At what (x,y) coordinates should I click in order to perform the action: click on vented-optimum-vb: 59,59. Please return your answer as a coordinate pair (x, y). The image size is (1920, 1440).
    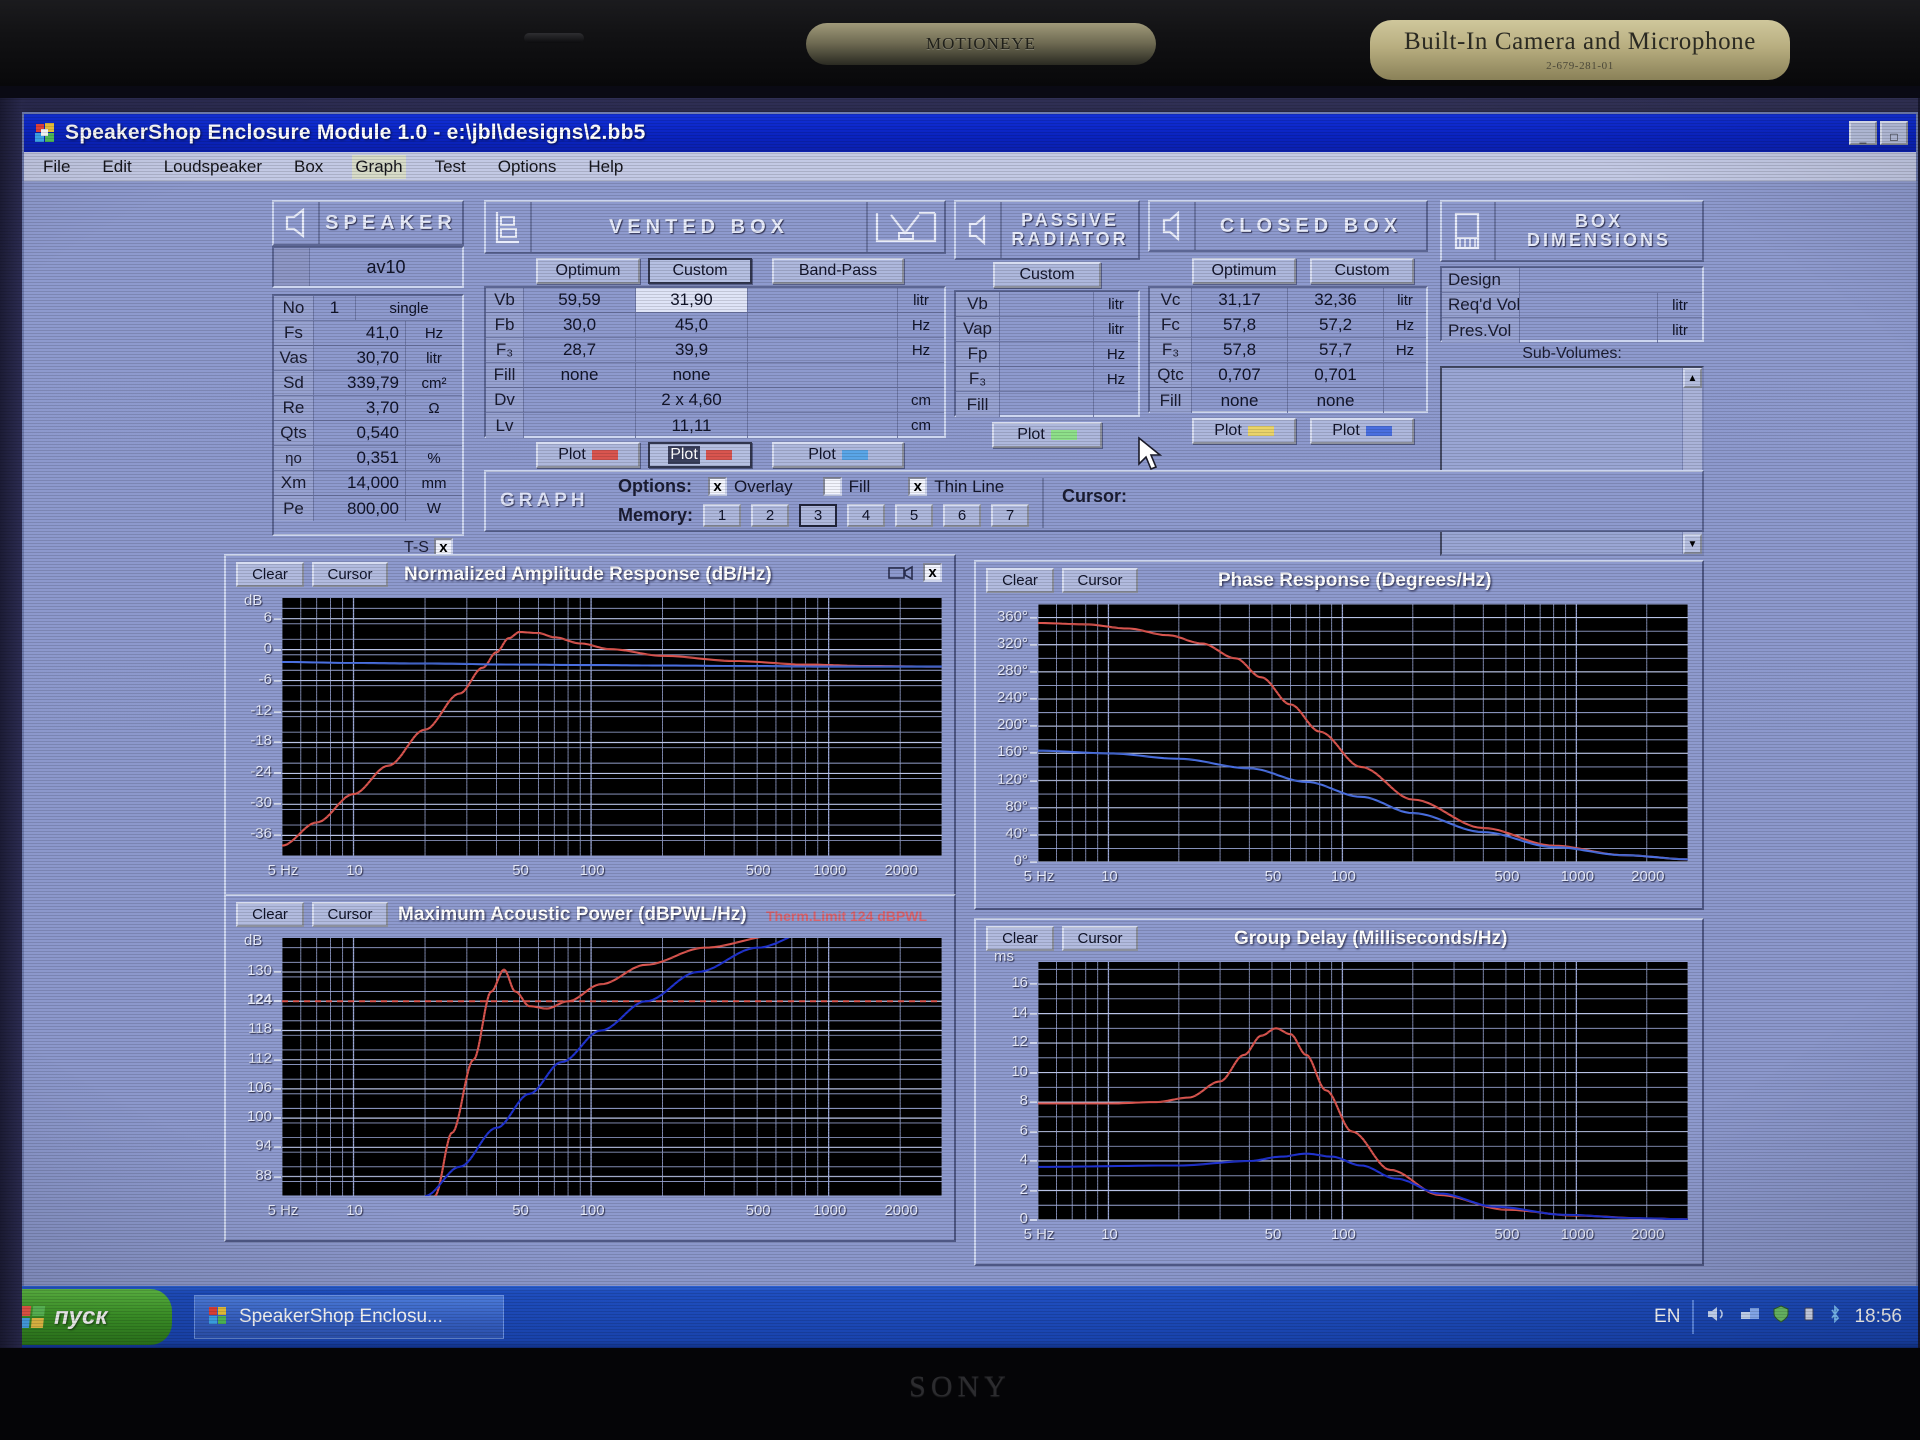
    Looking at the image, I should click on (580, 300).